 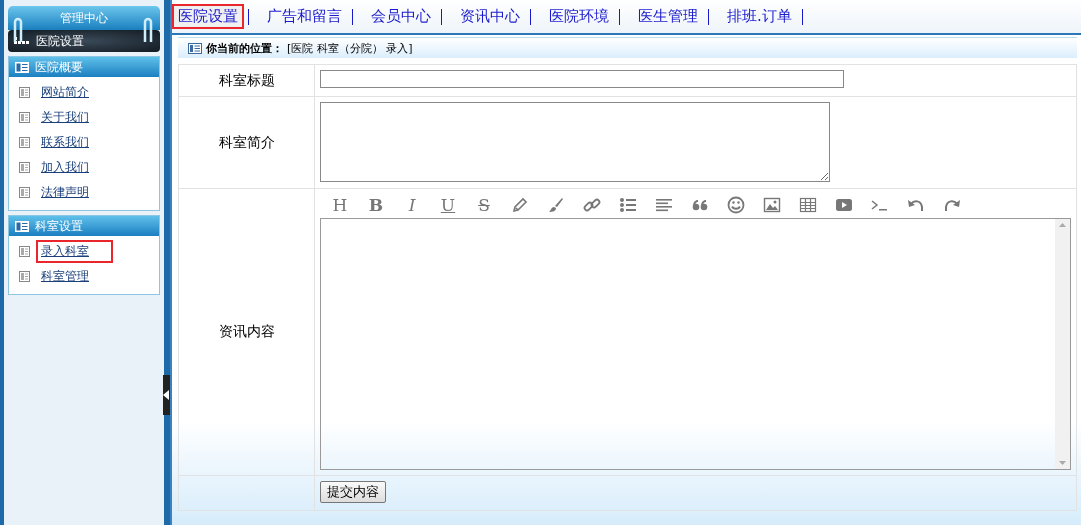 I want to click on nav-link: 会员中心, so click(x=401, y=16).